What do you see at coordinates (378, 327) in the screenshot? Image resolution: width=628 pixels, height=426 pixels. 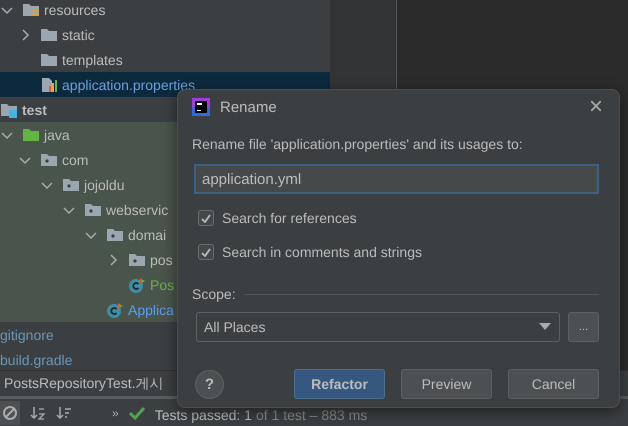 I see `scope-dropdown: All Places` at bounding box center [378, 327].